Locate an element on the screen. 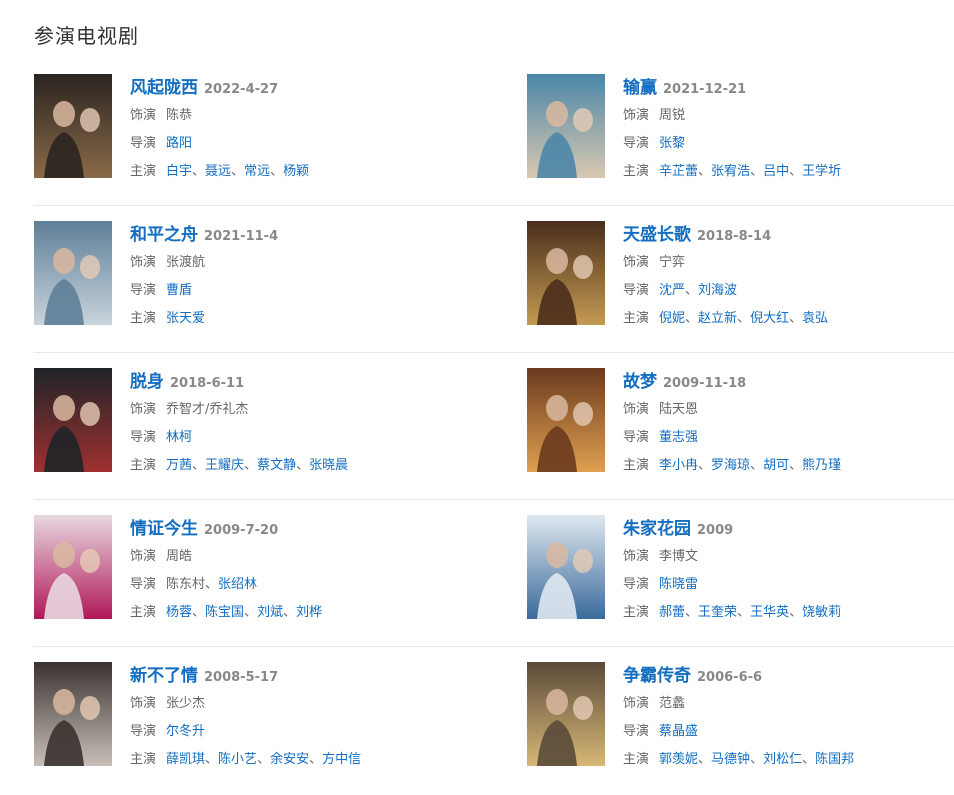 This screenshot has width=954, height=795. drama-date: 2018-6-11 is located at coordinates (207, 383).